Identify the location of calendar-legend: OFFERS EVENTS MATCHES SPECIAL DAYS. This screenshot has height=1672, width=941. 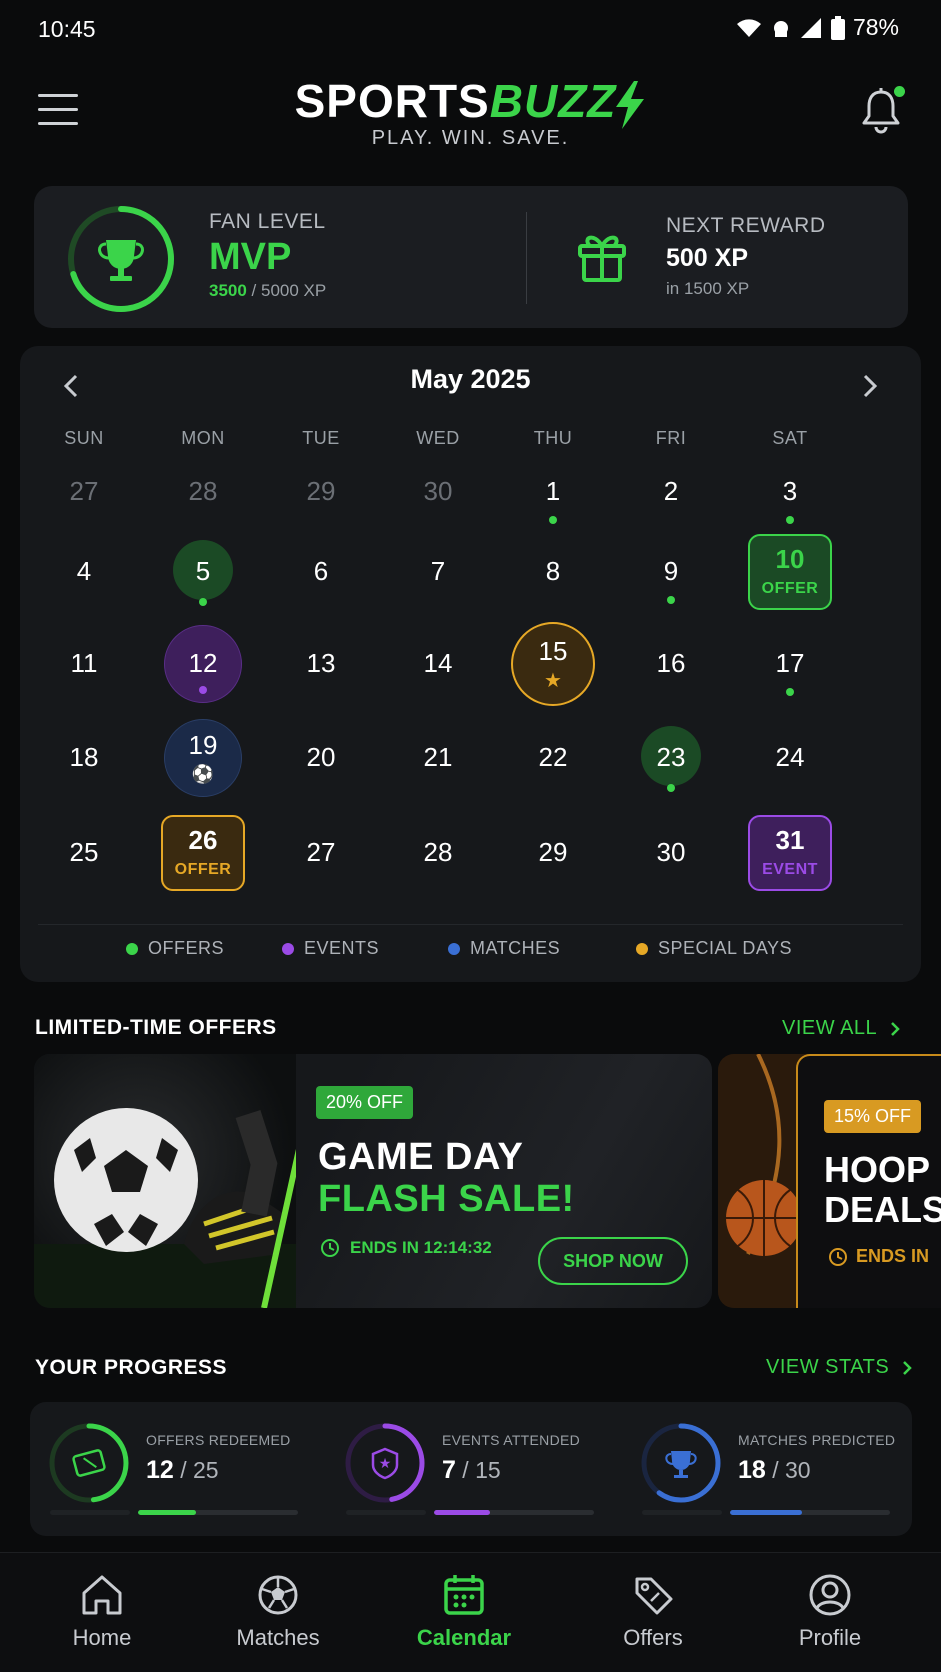
(470, 946).